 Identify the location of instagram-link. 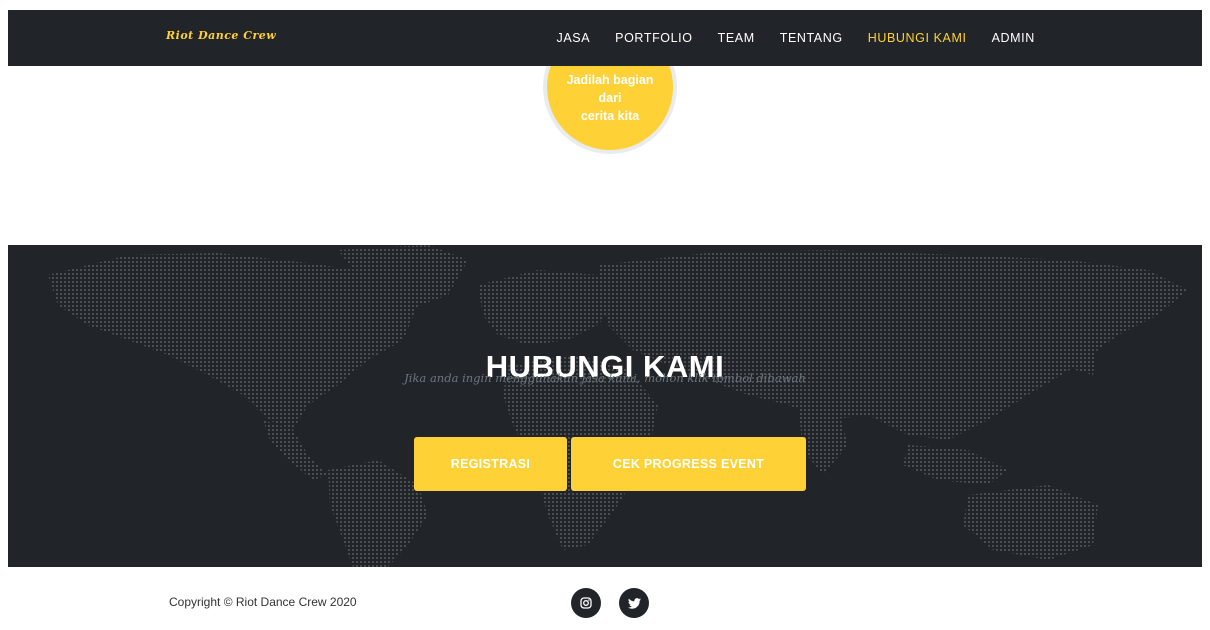
(586, 603).